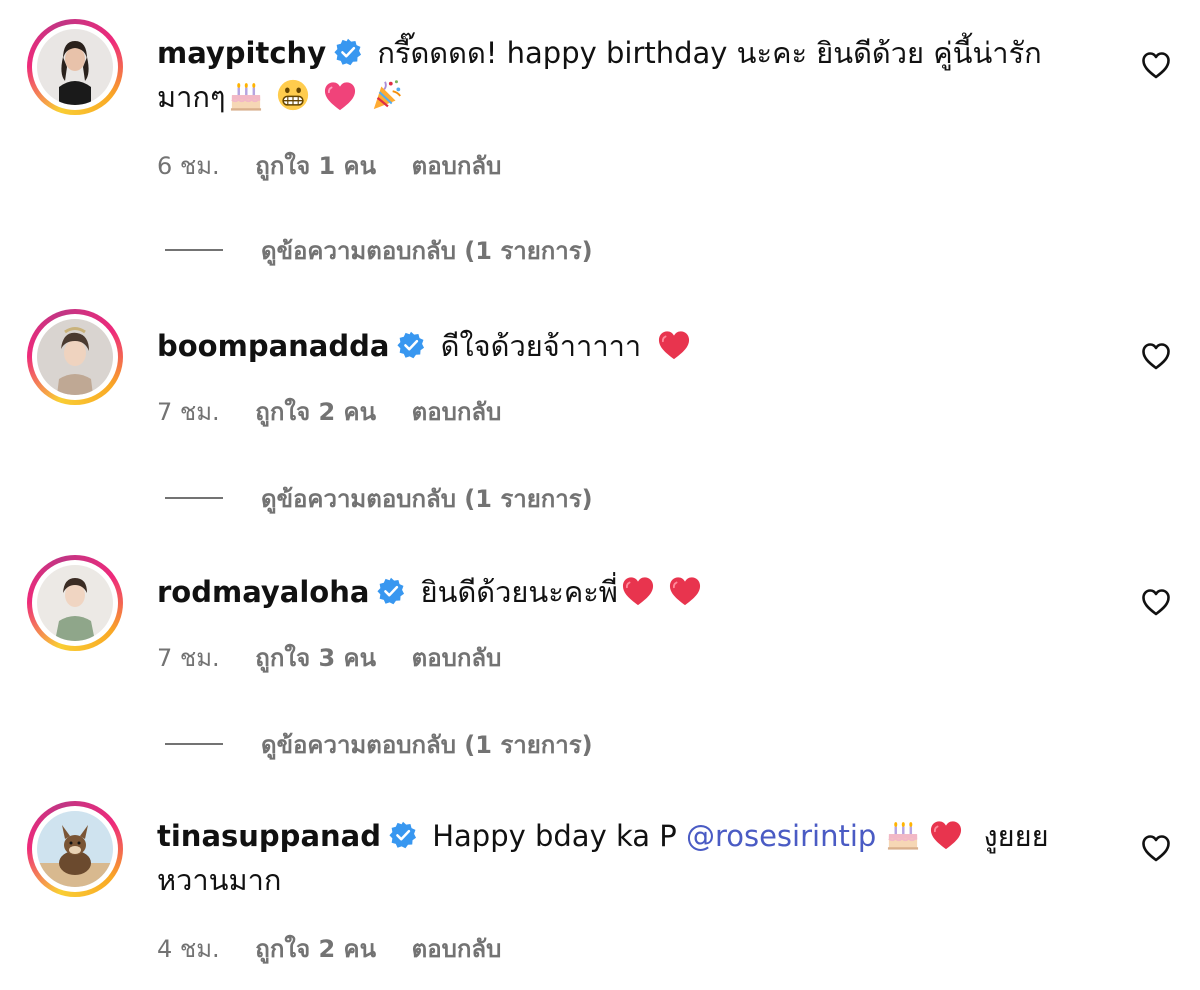 The width and height of the screenshot is (1200, 990). I want to click on comment-text: หวานมาก, so click(219, 880).